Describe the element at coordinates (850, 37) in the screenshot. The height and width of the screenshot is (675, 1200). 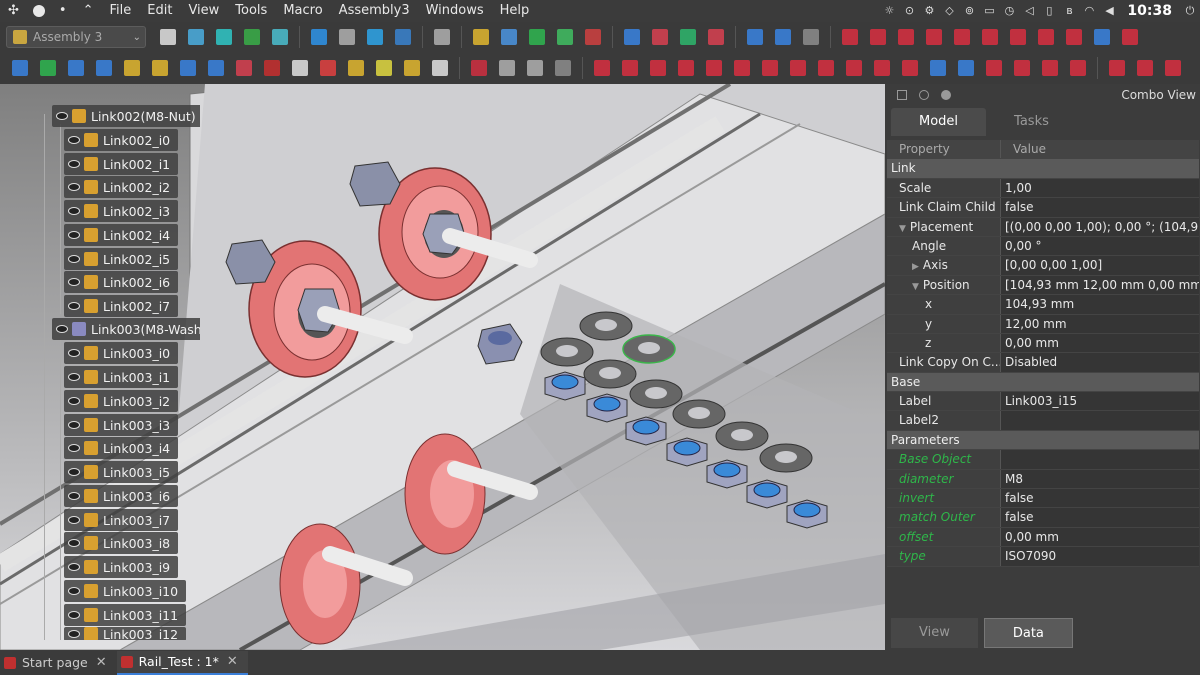
I see `constraint-lock-icon` at that location.